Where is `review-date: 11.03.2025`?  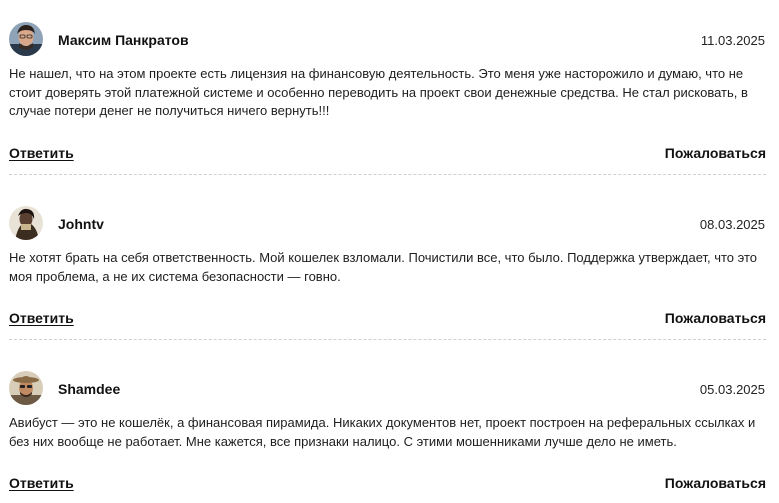
review-date: 11.03.2025 is located at coordinates (732, 40).